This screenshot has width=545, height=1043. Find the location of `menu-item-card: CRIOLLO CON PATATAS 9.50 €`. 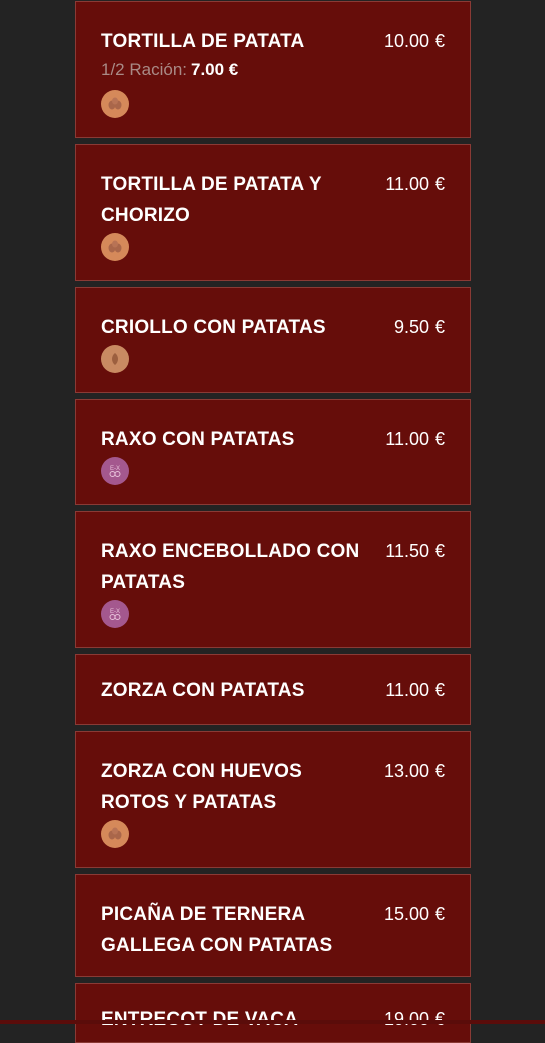

menu-item-card: CRIOLLO CON PATATAS 9.50 € is located at coordinates (273, 340).